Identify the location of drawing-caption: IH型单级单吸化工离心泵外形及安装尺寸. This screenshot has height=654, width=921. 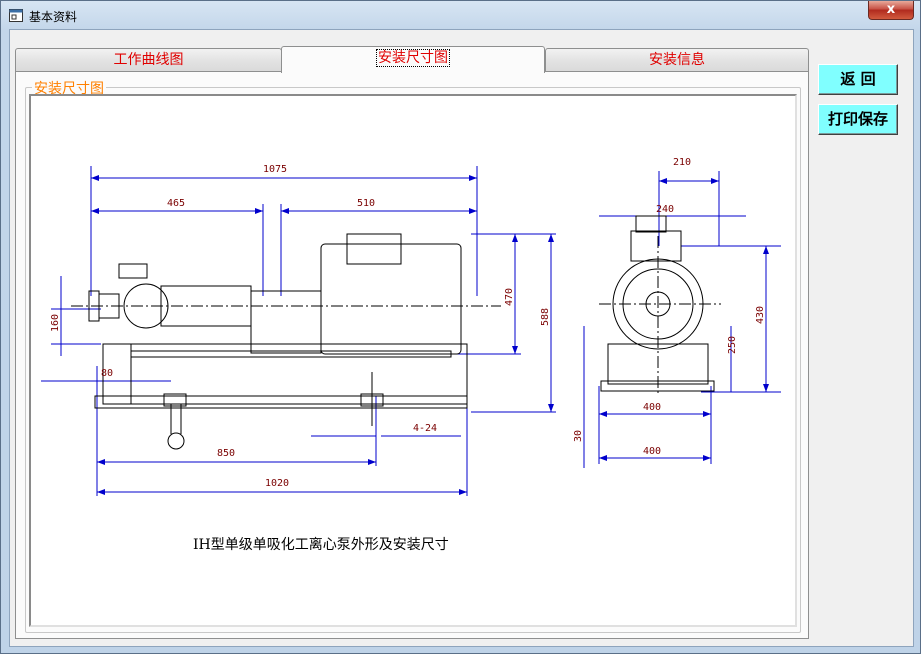
(321, 545).